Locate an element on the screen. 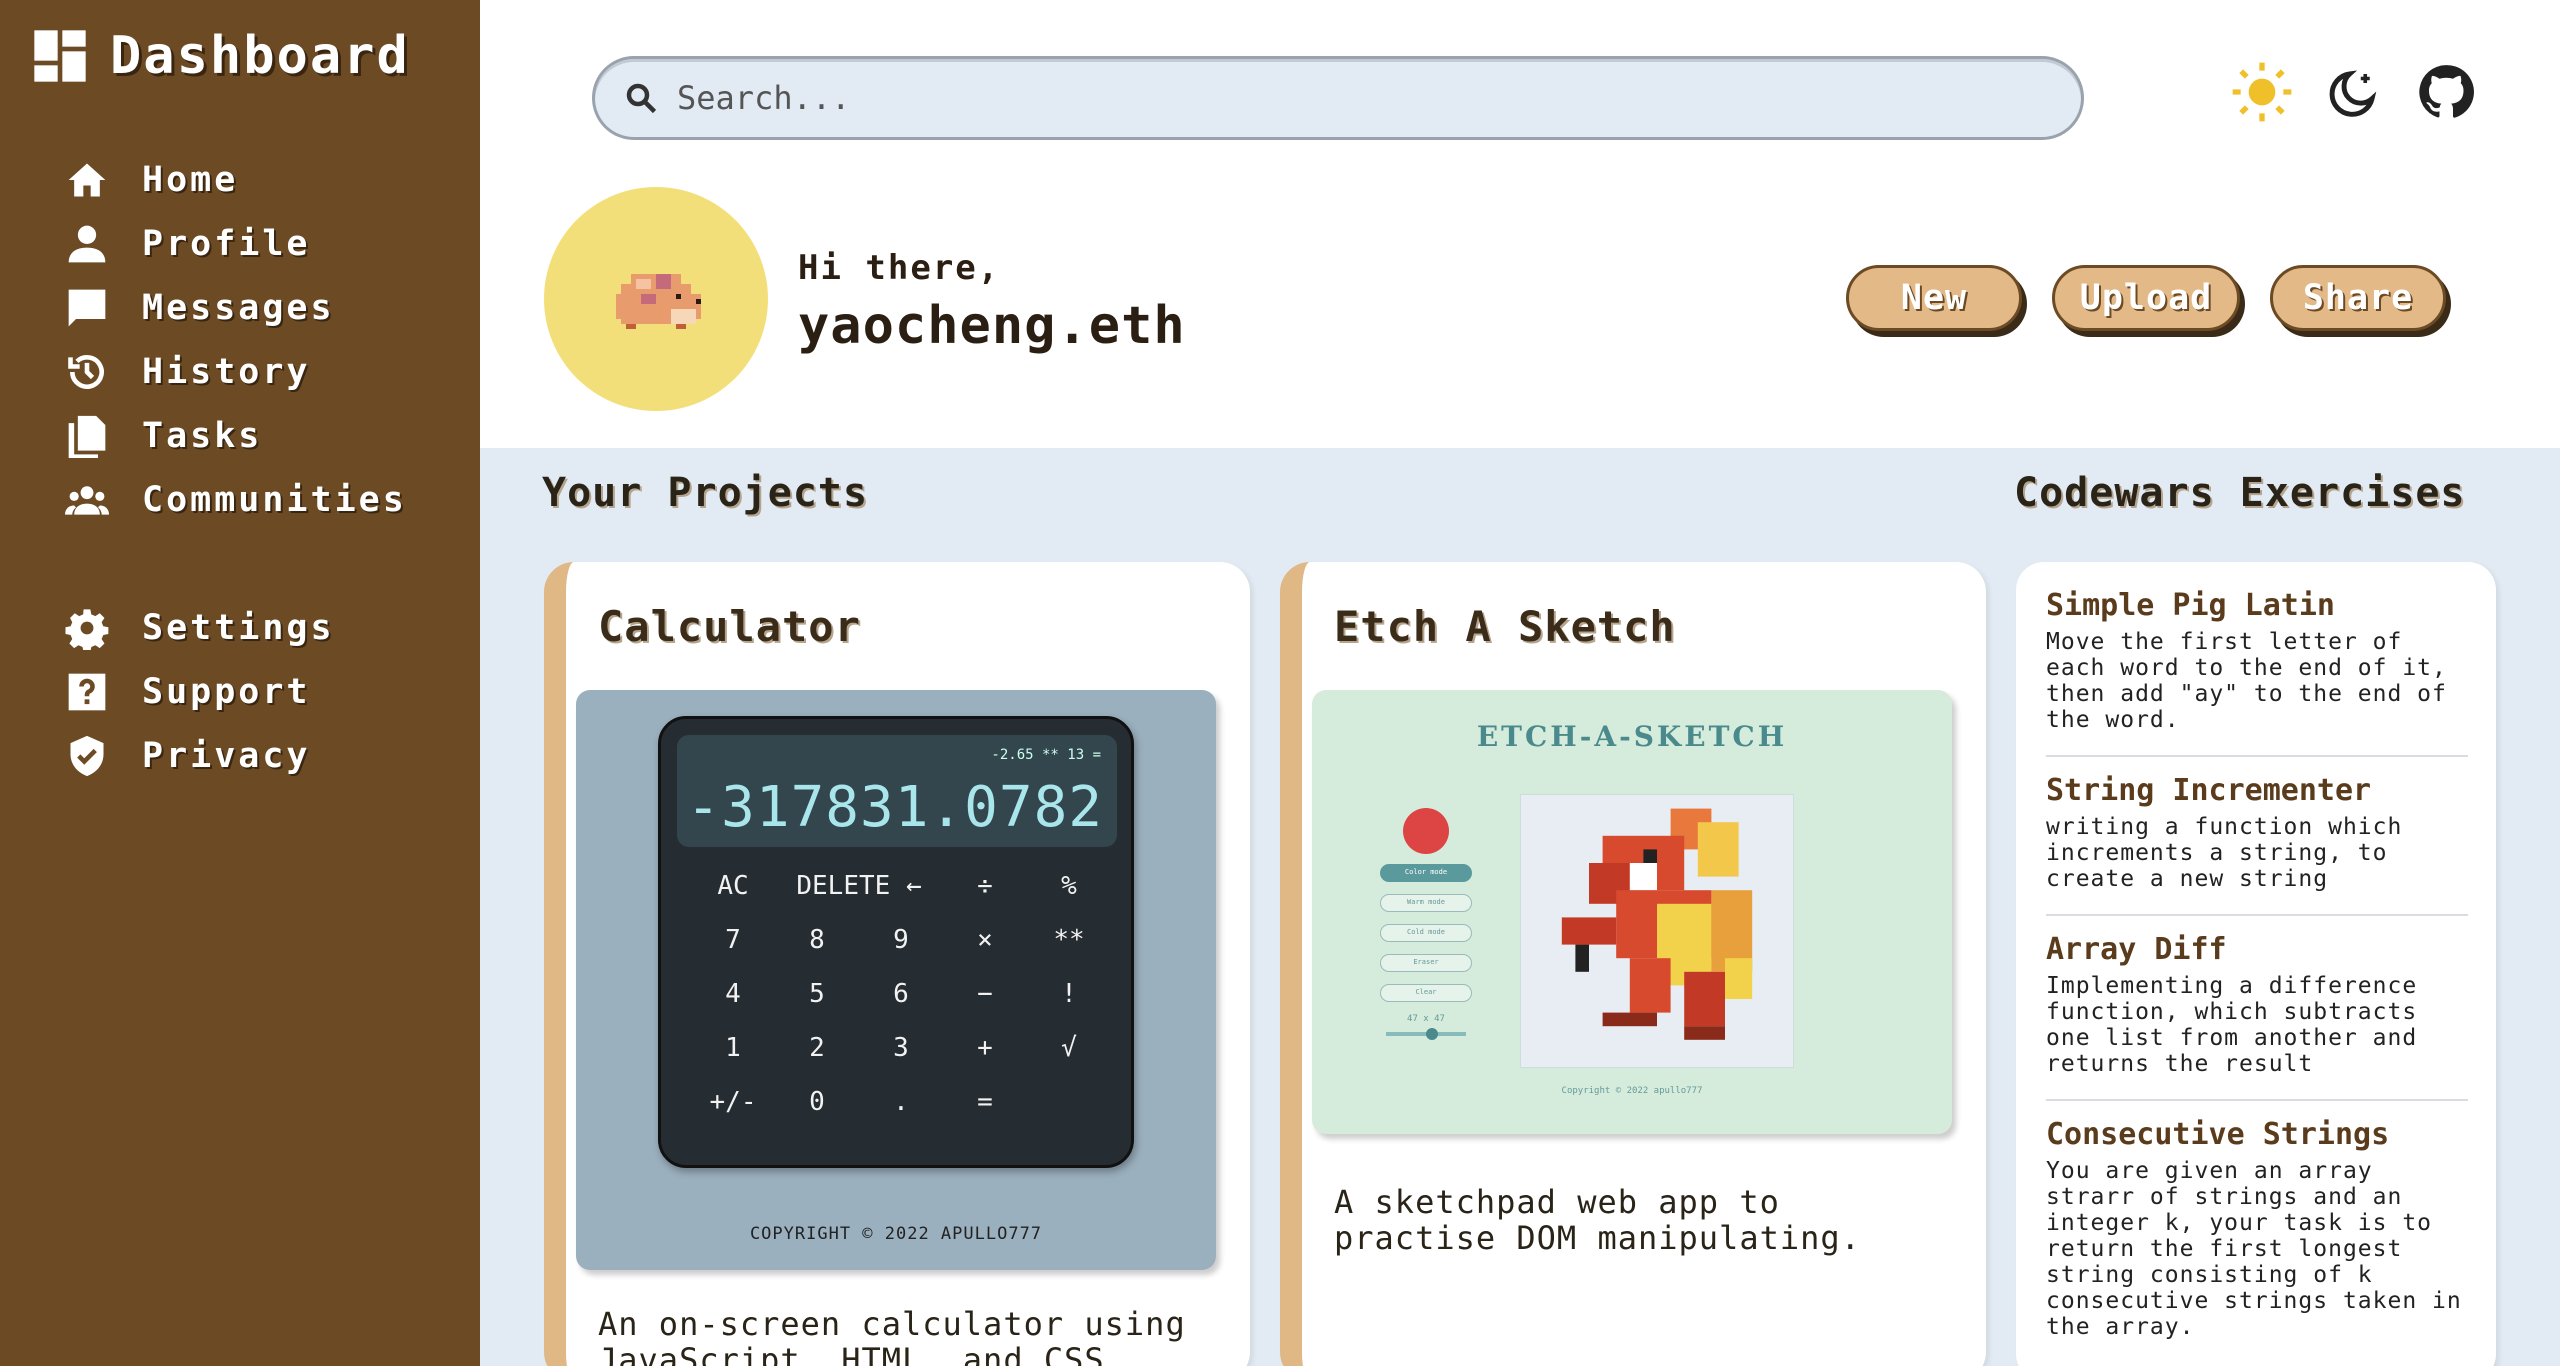 The width and height of the screenshot is (2560, 1366). action-buttons: New Upload Share is located at coordinates (2146, 298).